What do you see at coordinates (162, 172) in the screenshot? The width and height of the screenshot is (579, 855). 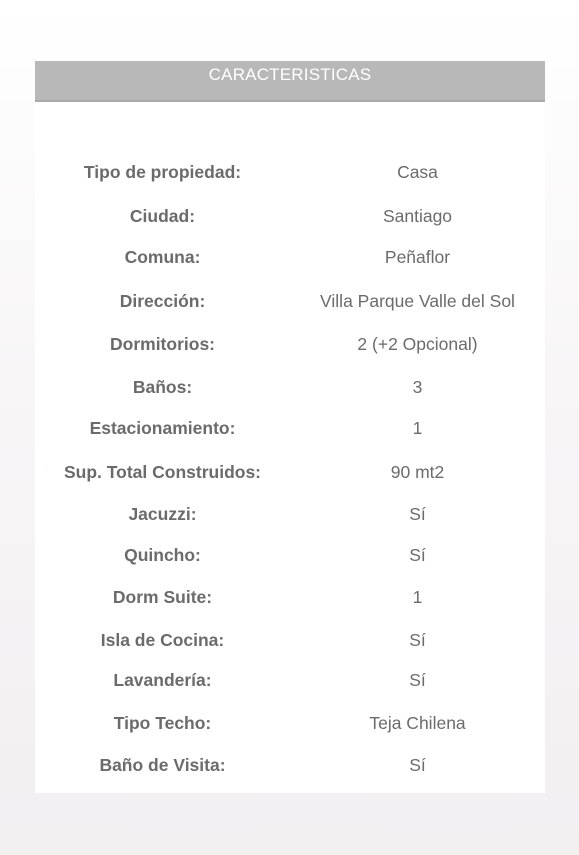 I see `feature-label: Tipo de propiedad:` at bounding box center [162, 172].